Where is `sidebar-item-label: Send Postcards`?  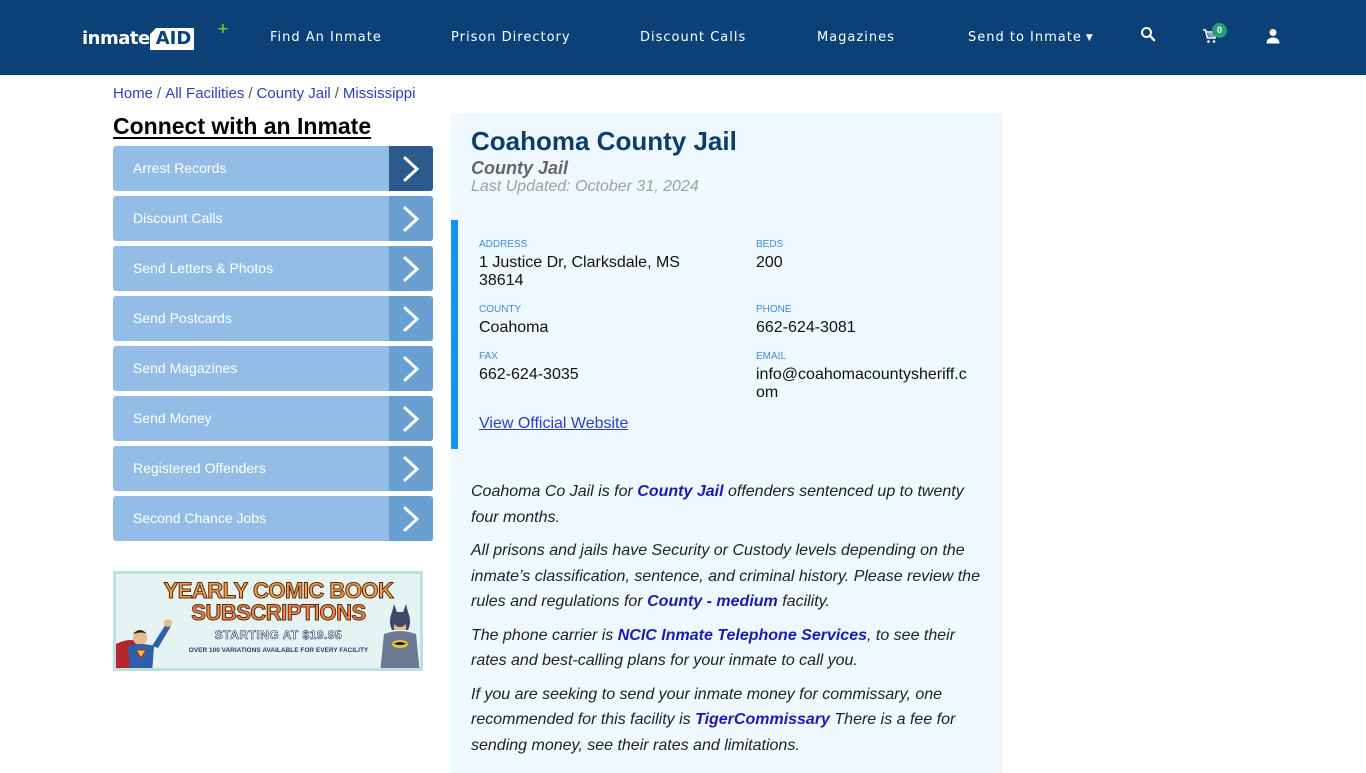 sidebar-item-label: Send Postcards is located at coordinates (182, 318).